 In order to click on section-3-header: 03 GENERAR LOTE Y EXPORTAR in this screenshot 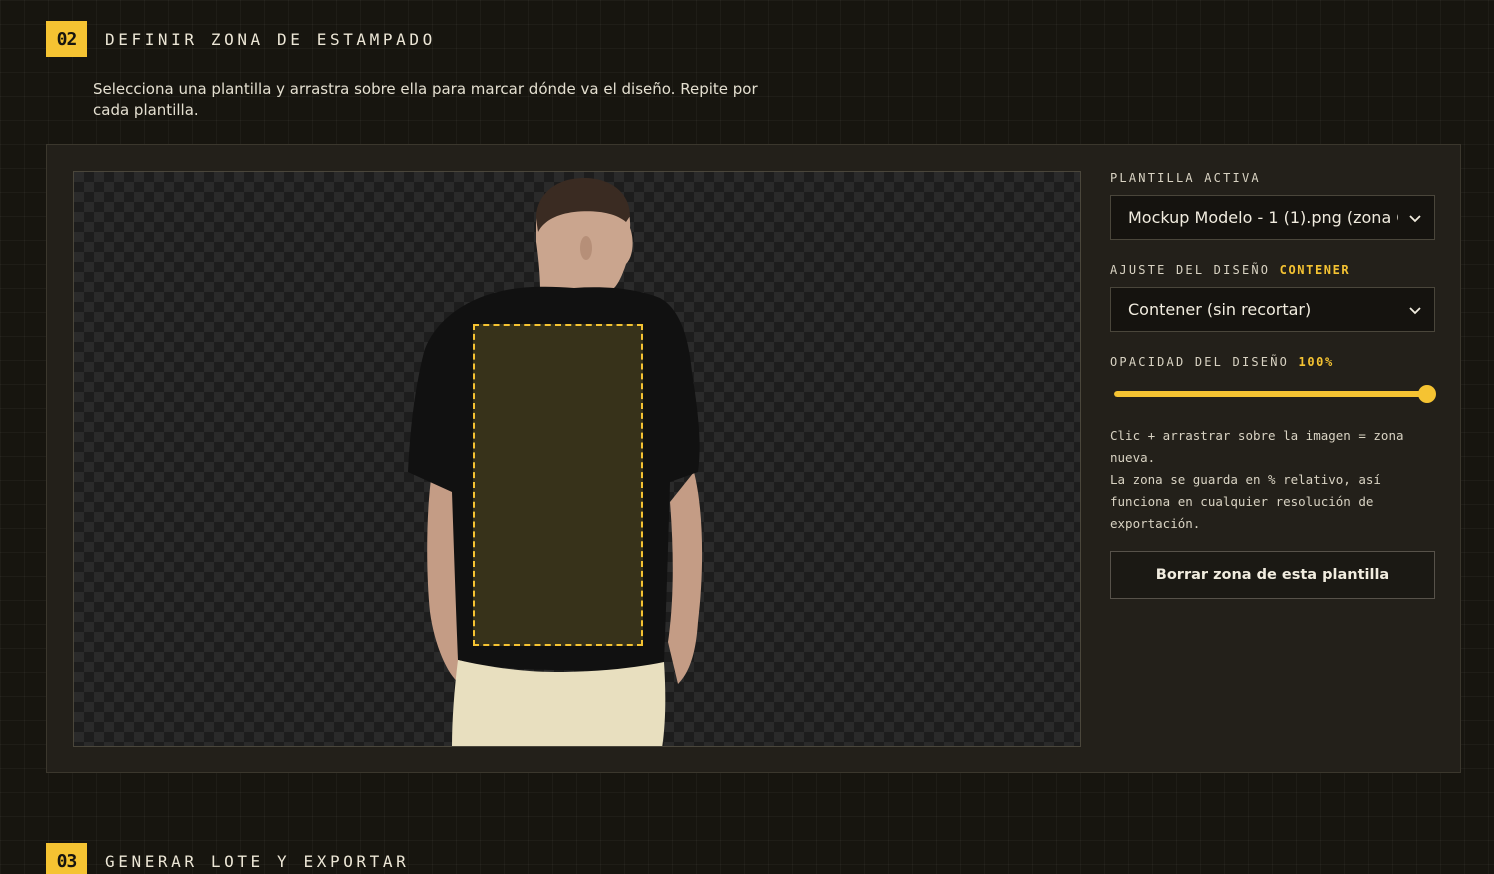, I will do `click(227, 858)`.